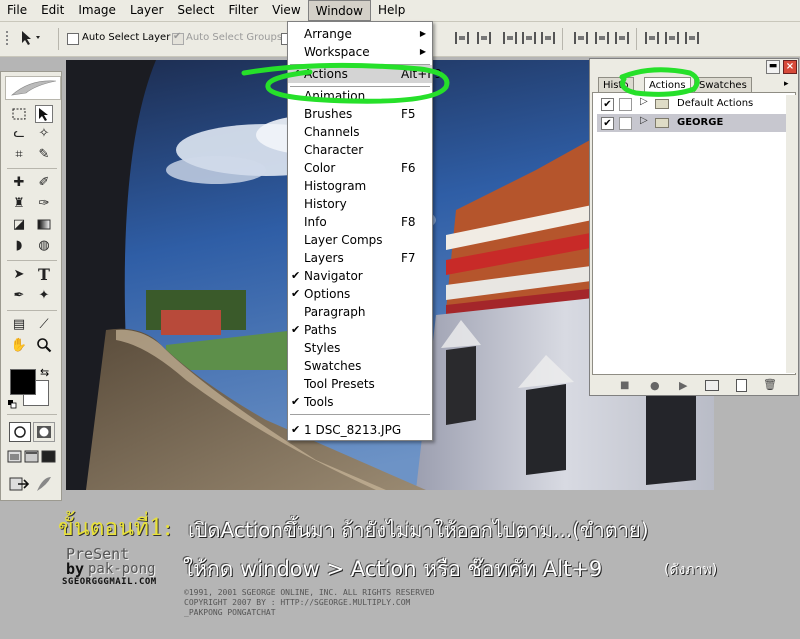 The width and height of the screenshot is (800, 639). Describe the element at coordinates (712, 385) in the screenshot. I see `new-set-icon` at that location.